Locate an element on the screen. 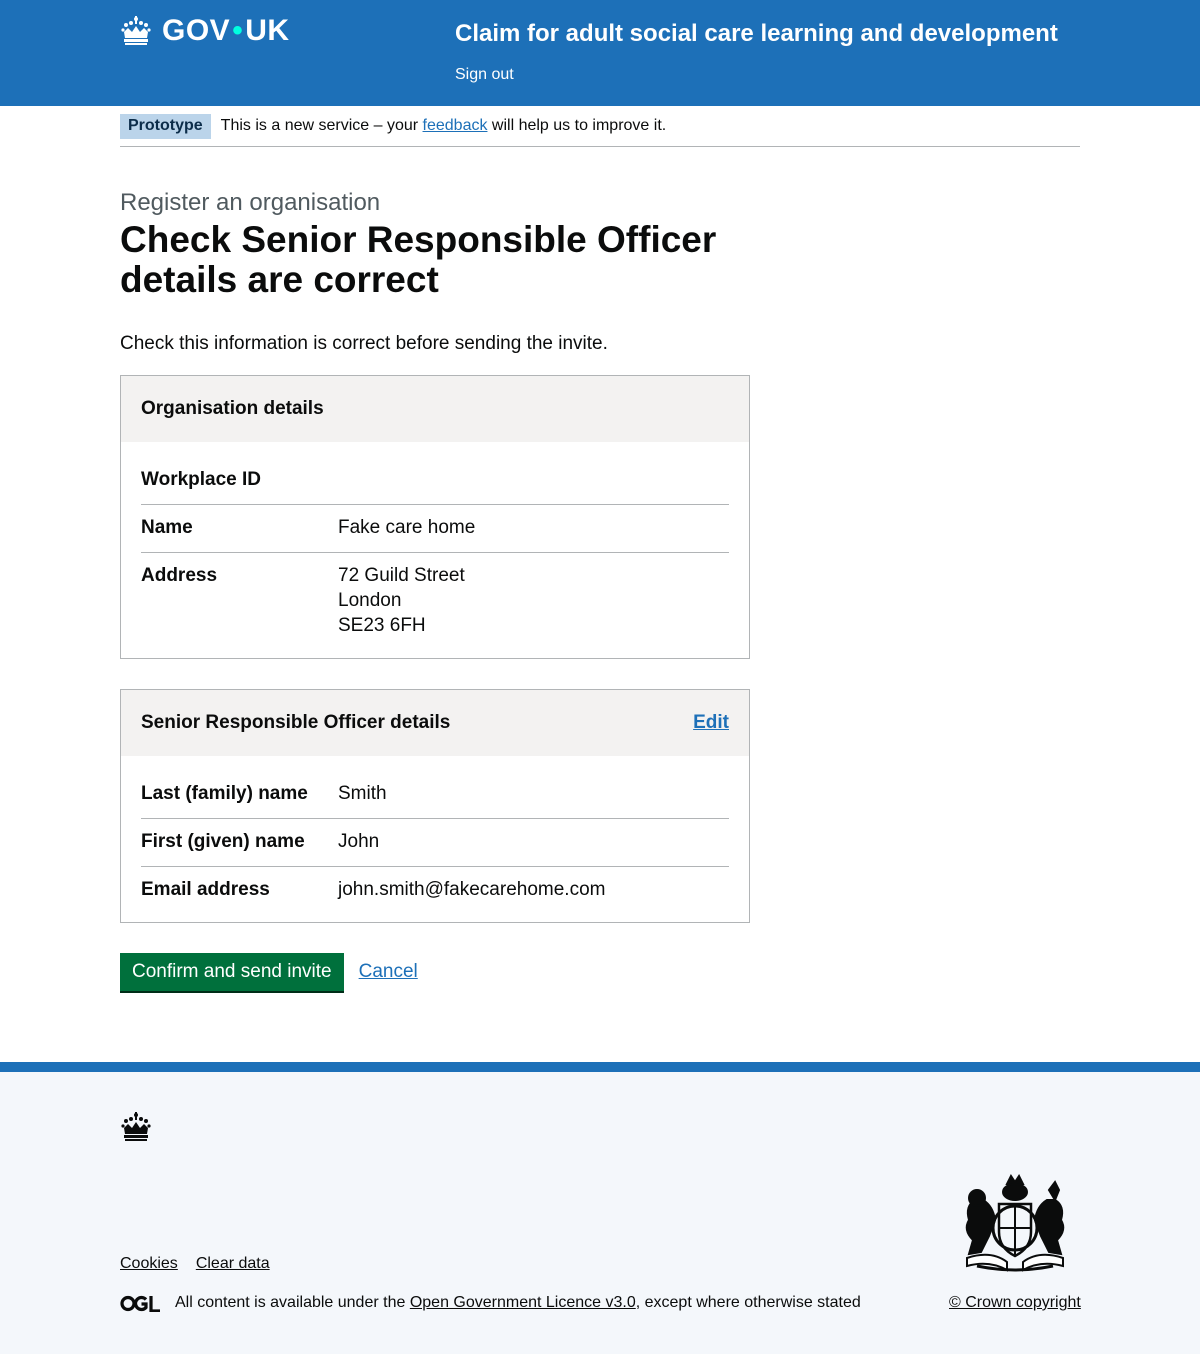  feedback-link: feedback is located at coordinates (455, 125).